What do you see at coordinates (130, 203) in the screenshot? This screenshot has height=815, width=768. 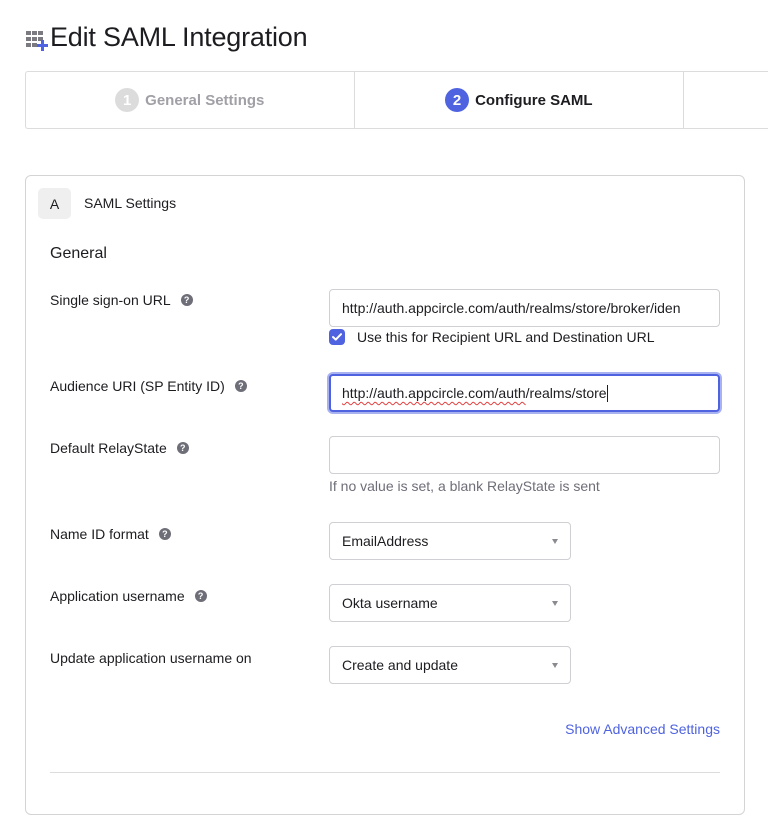 I see `panel-title: SAML Settings` at bounding box center [130, 203].